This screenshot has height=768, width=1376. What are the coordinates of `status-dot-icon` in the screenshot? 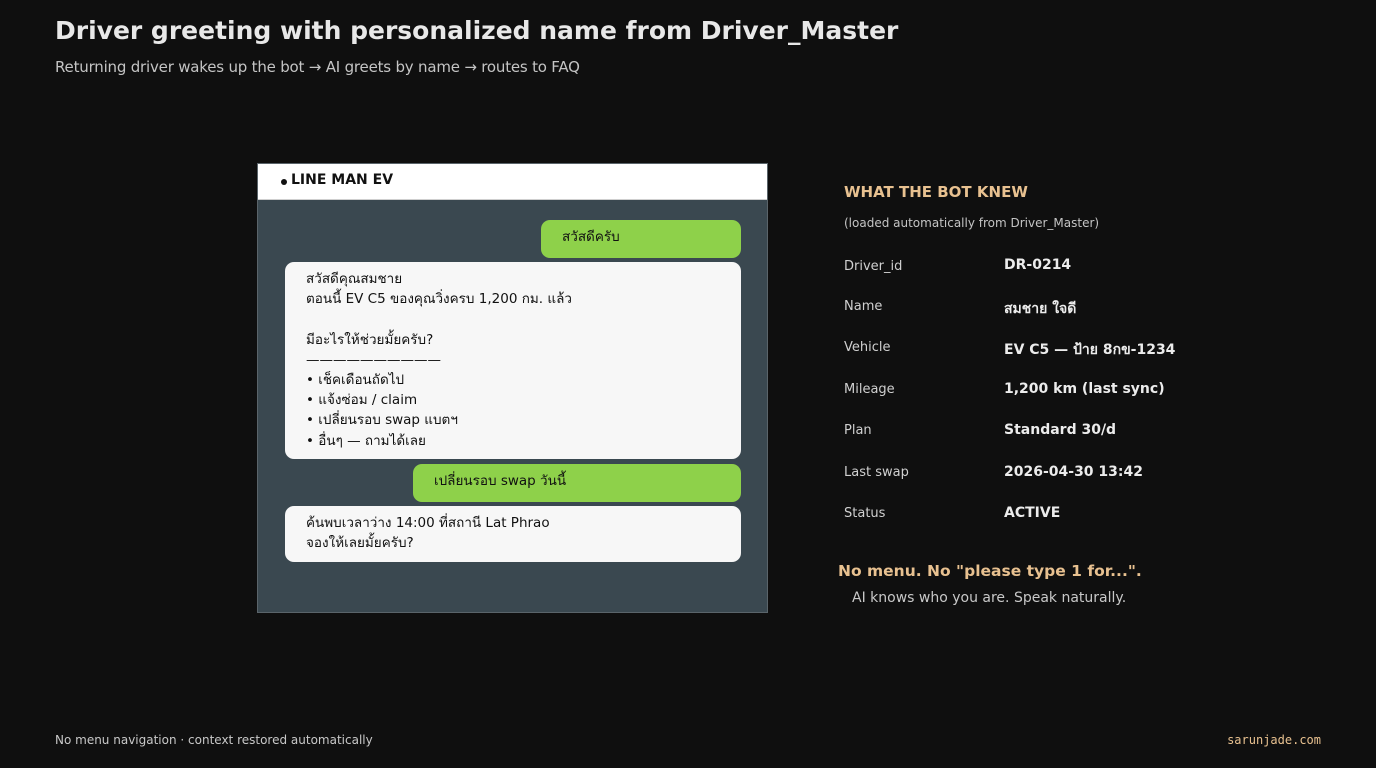 It's located at (284, 182).